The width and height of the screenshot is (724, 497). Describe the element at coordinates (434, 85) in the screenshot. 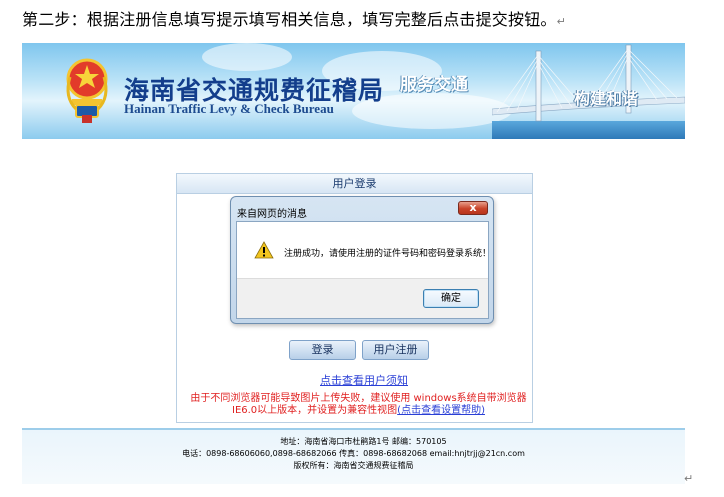

I see `slogan-serve-traffic: 服务交通` at that location.